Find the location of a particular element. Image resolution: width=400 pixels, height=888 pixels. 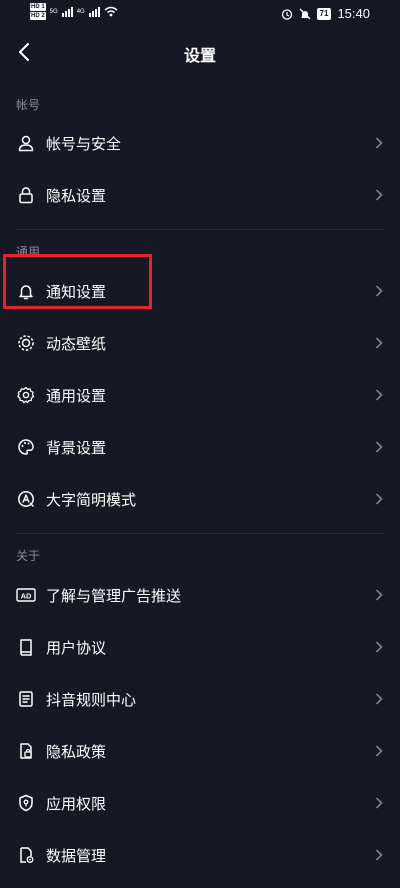

network-type-2: 4G is located at coordinates (80, 11).